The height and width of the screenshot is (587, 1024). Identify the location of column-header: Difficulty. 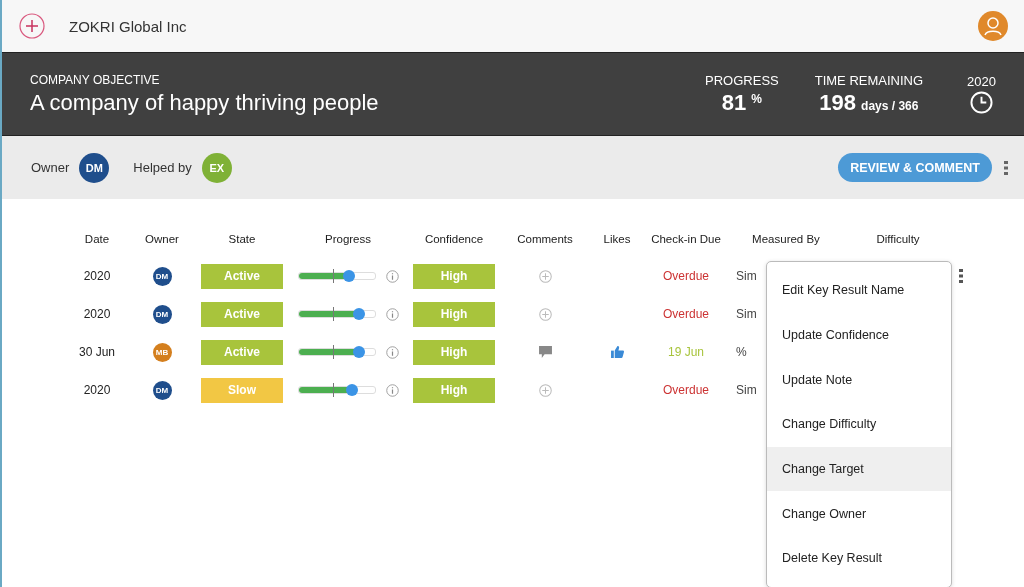
(898, 239).